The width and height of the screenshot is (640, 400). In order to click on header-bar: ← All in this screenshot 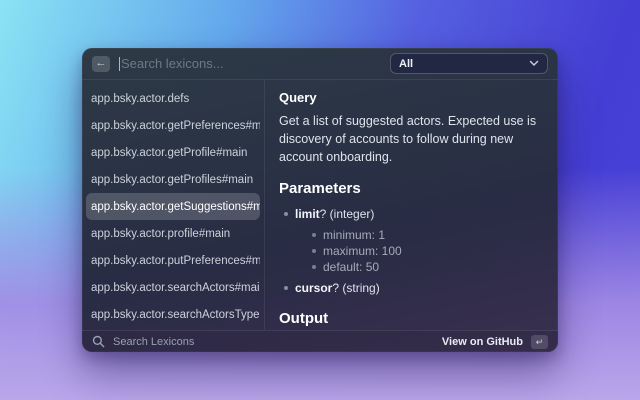, I will do `click(320, 64)`.